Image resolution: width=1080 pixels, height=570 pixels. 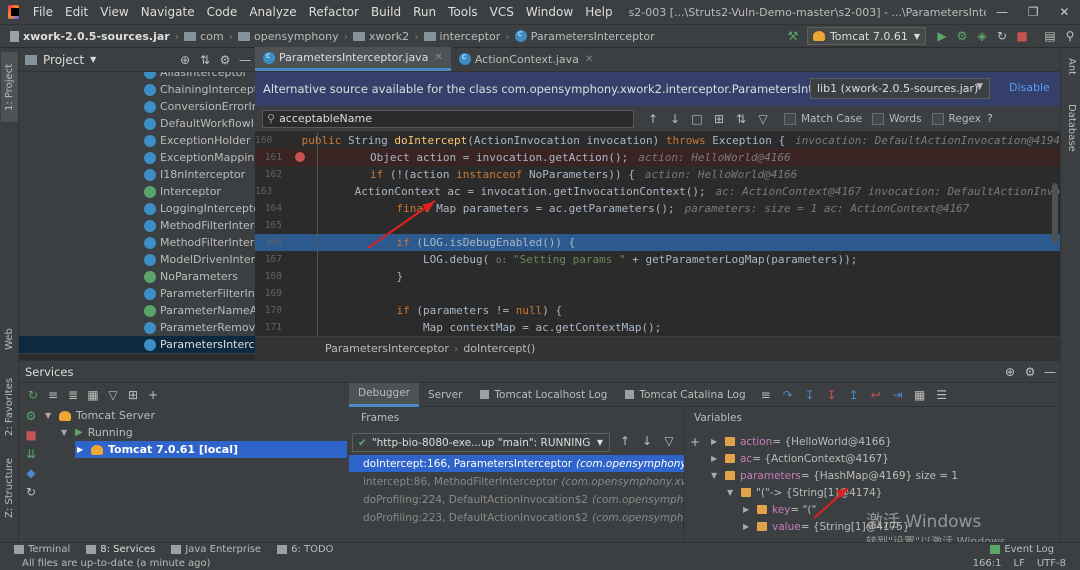 I want to click on new-tab-icon: ⊞, so click(x=133, y=395).